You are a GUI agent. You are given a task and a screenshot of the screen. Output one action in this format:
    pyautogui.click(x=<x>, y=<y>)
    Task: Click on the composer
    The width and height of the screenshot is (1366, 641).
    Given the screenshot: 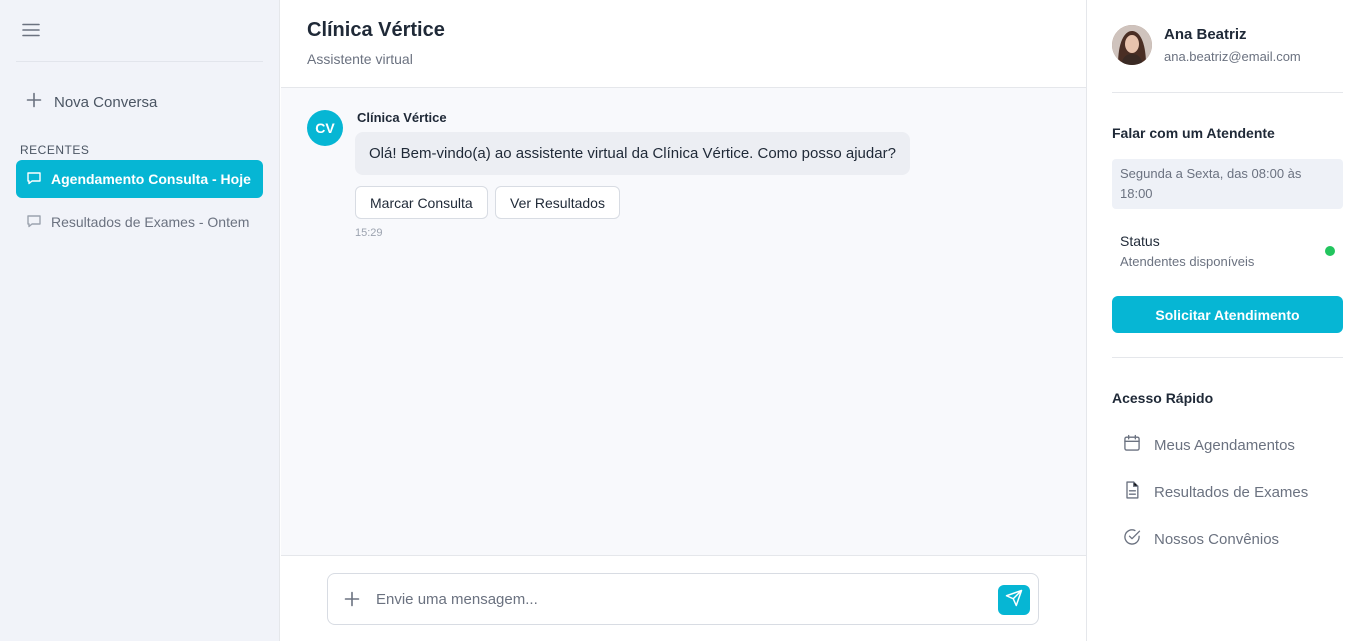 What is the action you would take?
    pyautogui.click(x=683, y=599)
    